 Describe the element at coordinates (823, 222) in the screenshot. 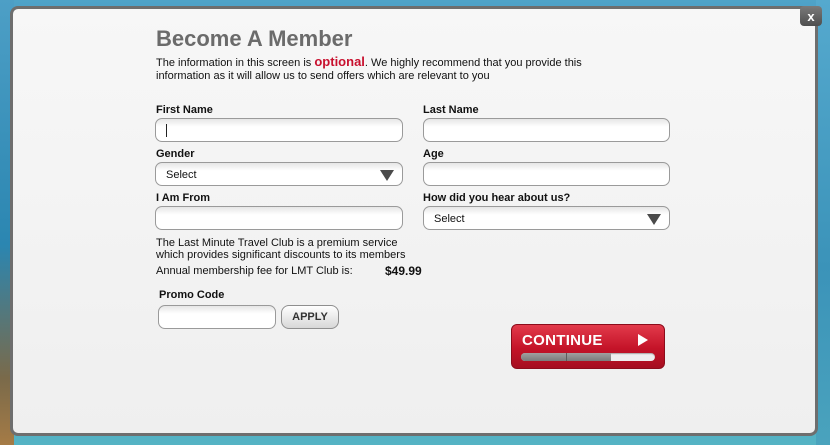

I see `background-right` at that location.